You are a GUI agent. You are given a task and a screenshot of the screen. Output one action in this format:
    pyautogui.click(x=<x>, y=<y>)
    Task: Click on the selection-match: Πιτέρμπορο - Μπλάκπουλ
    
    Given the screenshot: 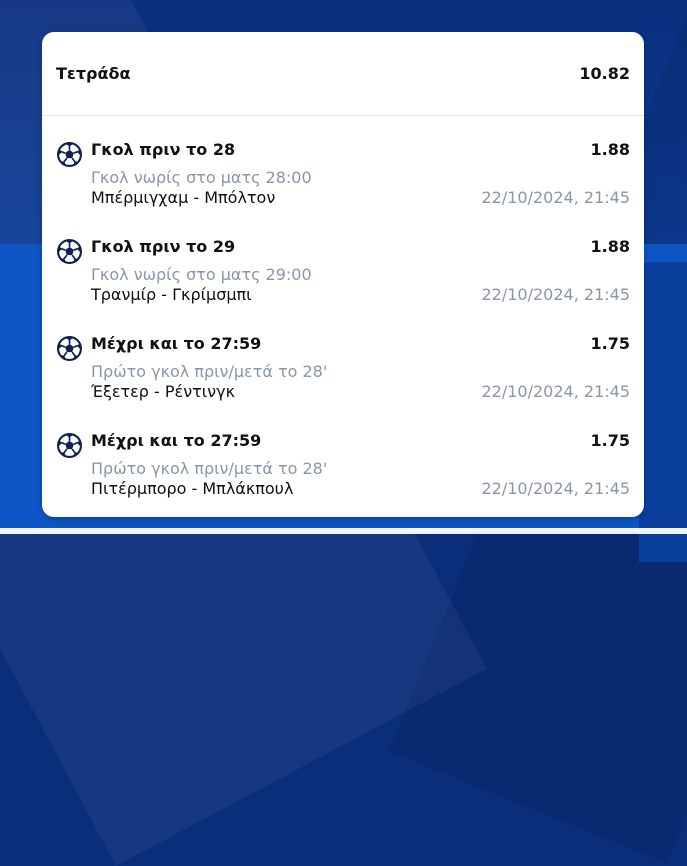 What is the action you would take?
    pyautogui.click(x=192, y=488)
    